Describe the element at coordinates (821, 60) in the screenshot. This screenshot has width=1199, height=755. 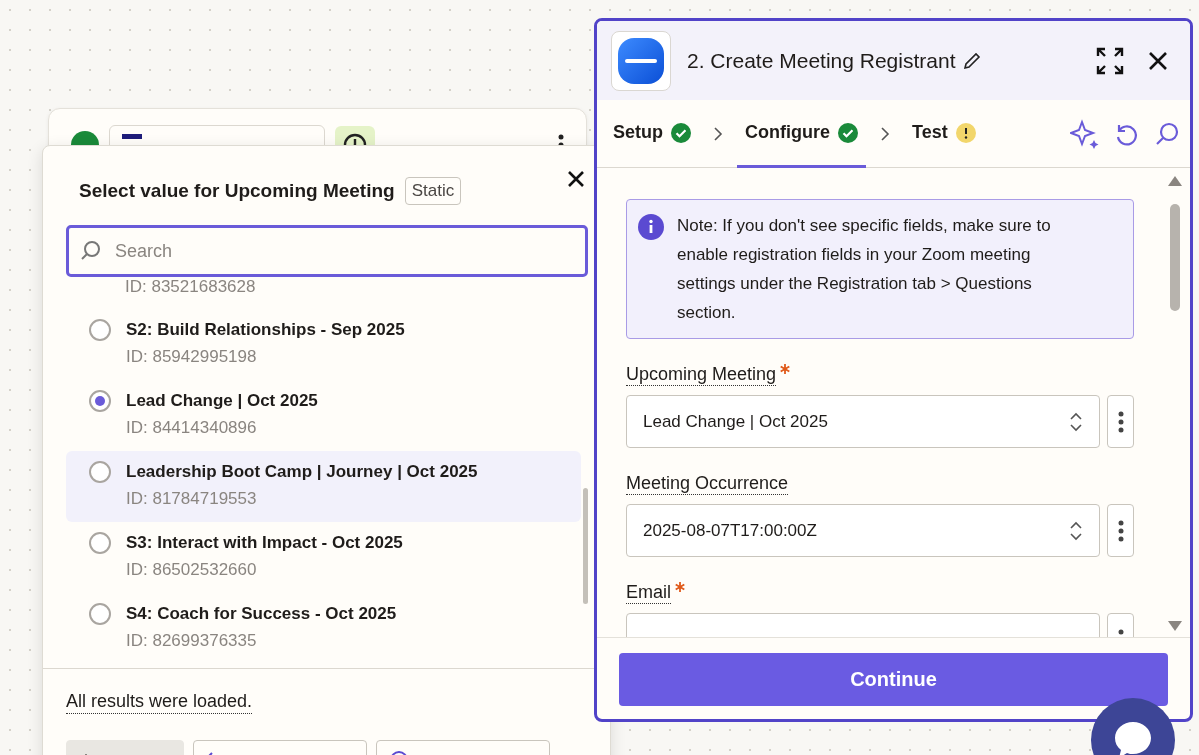
I see `panel-title: 2. Create Meeting Registrant` at that location.